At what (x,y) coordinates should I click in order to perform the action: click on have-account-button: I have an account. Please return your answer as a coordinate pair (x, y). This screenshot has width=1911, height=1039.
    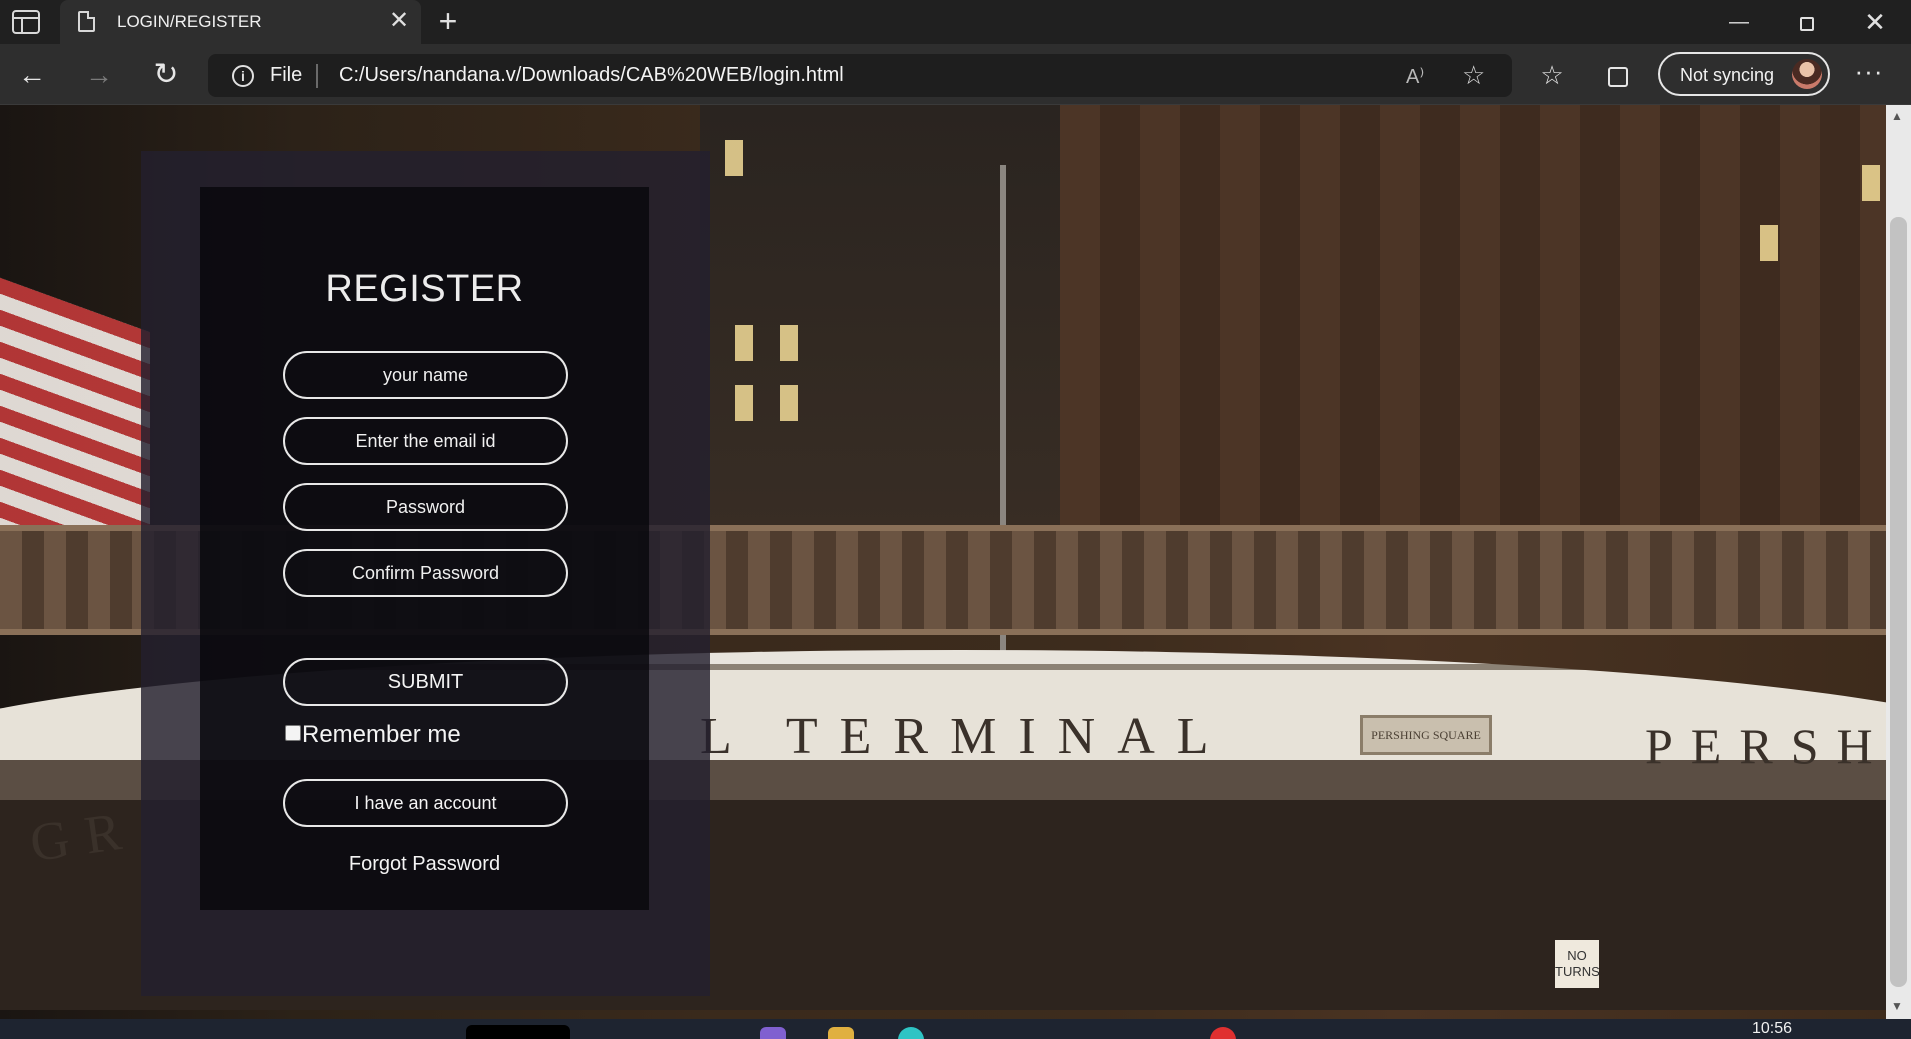
    Looking at the image, I should click on (425, 803).